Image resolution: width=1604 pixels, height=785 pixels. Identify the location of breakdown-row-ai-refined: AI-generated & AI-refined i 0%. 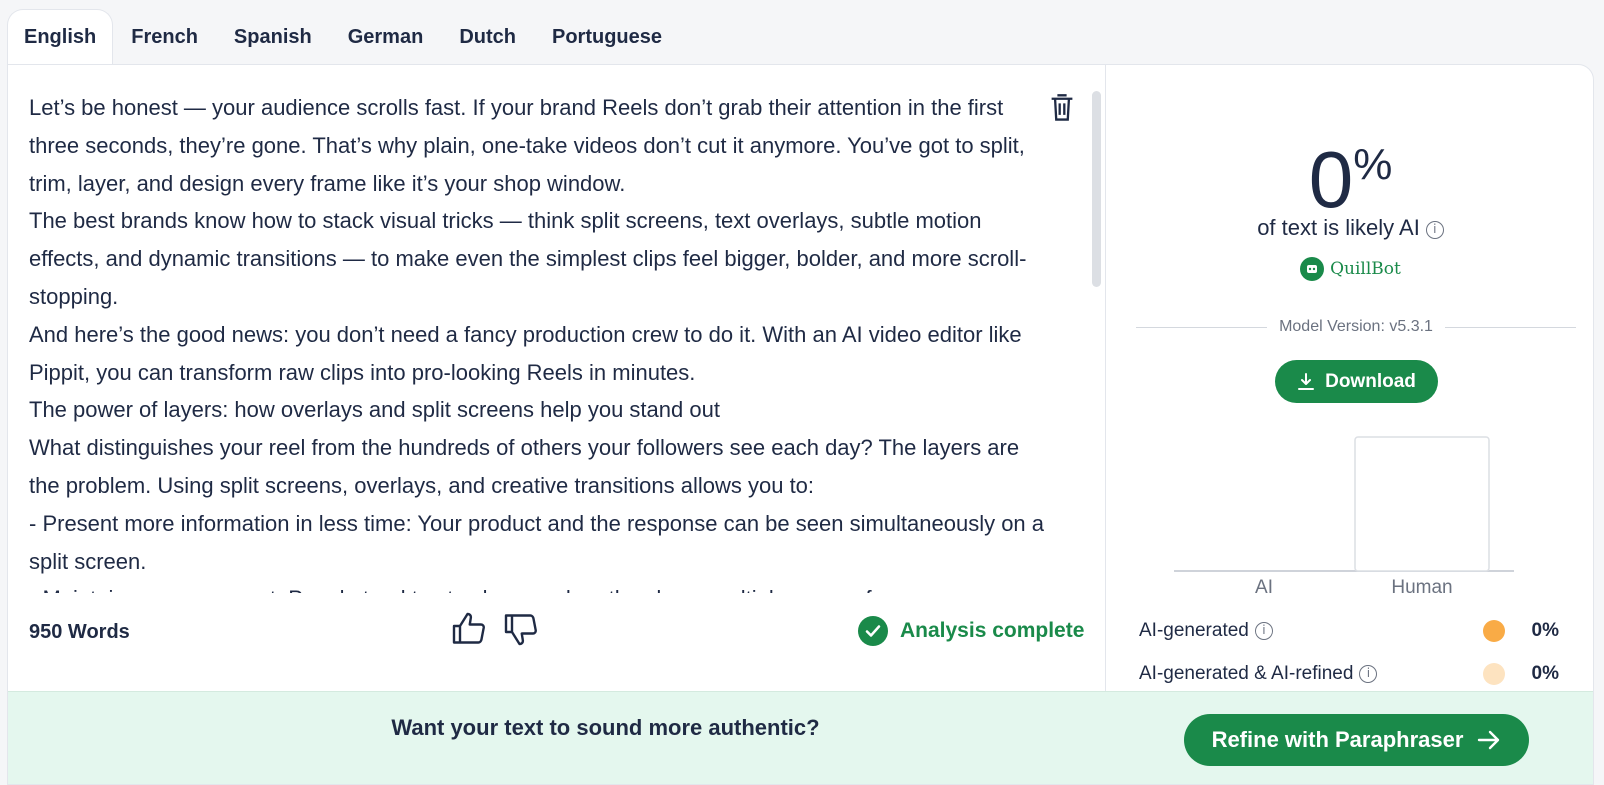
(1349, 674).